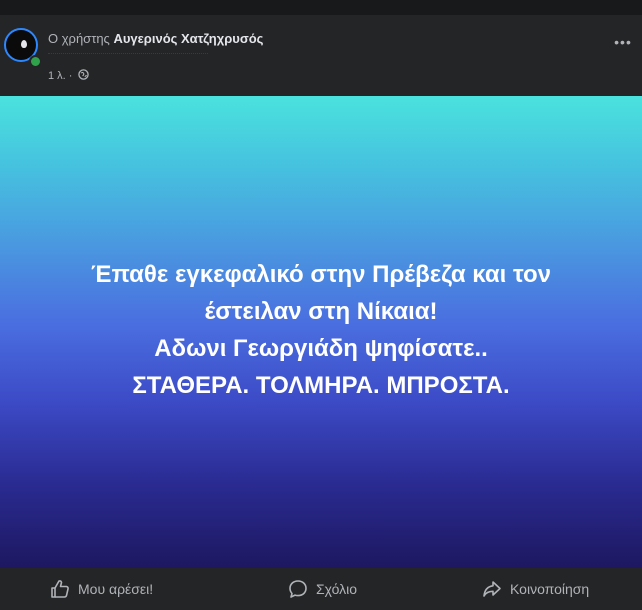 This screenshot has width=642, height=610. What do you see at coordinates (60, 76) in the screenshot?
I see `post-timestamp: 1 λ. ·` at bounding box center [60, 76].